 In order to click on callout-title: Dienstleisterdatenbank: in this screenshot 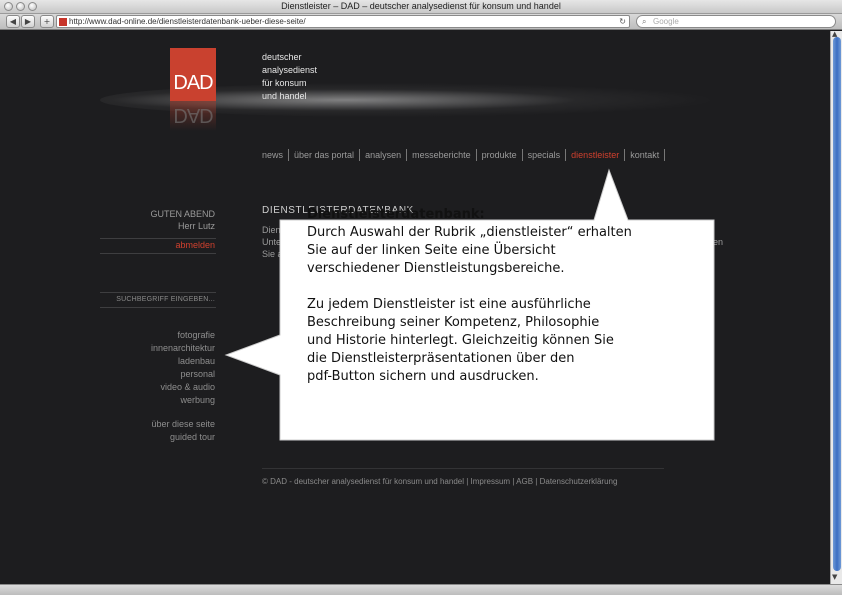, I will do `click(396, 214)`.